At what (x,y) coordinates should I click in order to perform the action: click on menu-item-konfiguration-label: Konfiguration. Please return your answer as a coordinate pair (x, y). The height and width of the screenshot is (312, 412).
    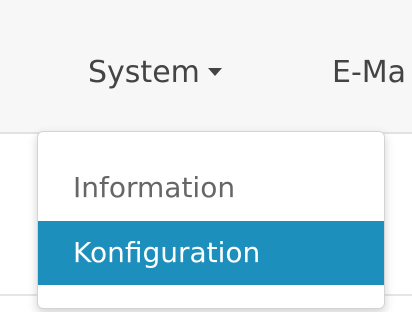
    Looking at the image, I should click on (167, 252).